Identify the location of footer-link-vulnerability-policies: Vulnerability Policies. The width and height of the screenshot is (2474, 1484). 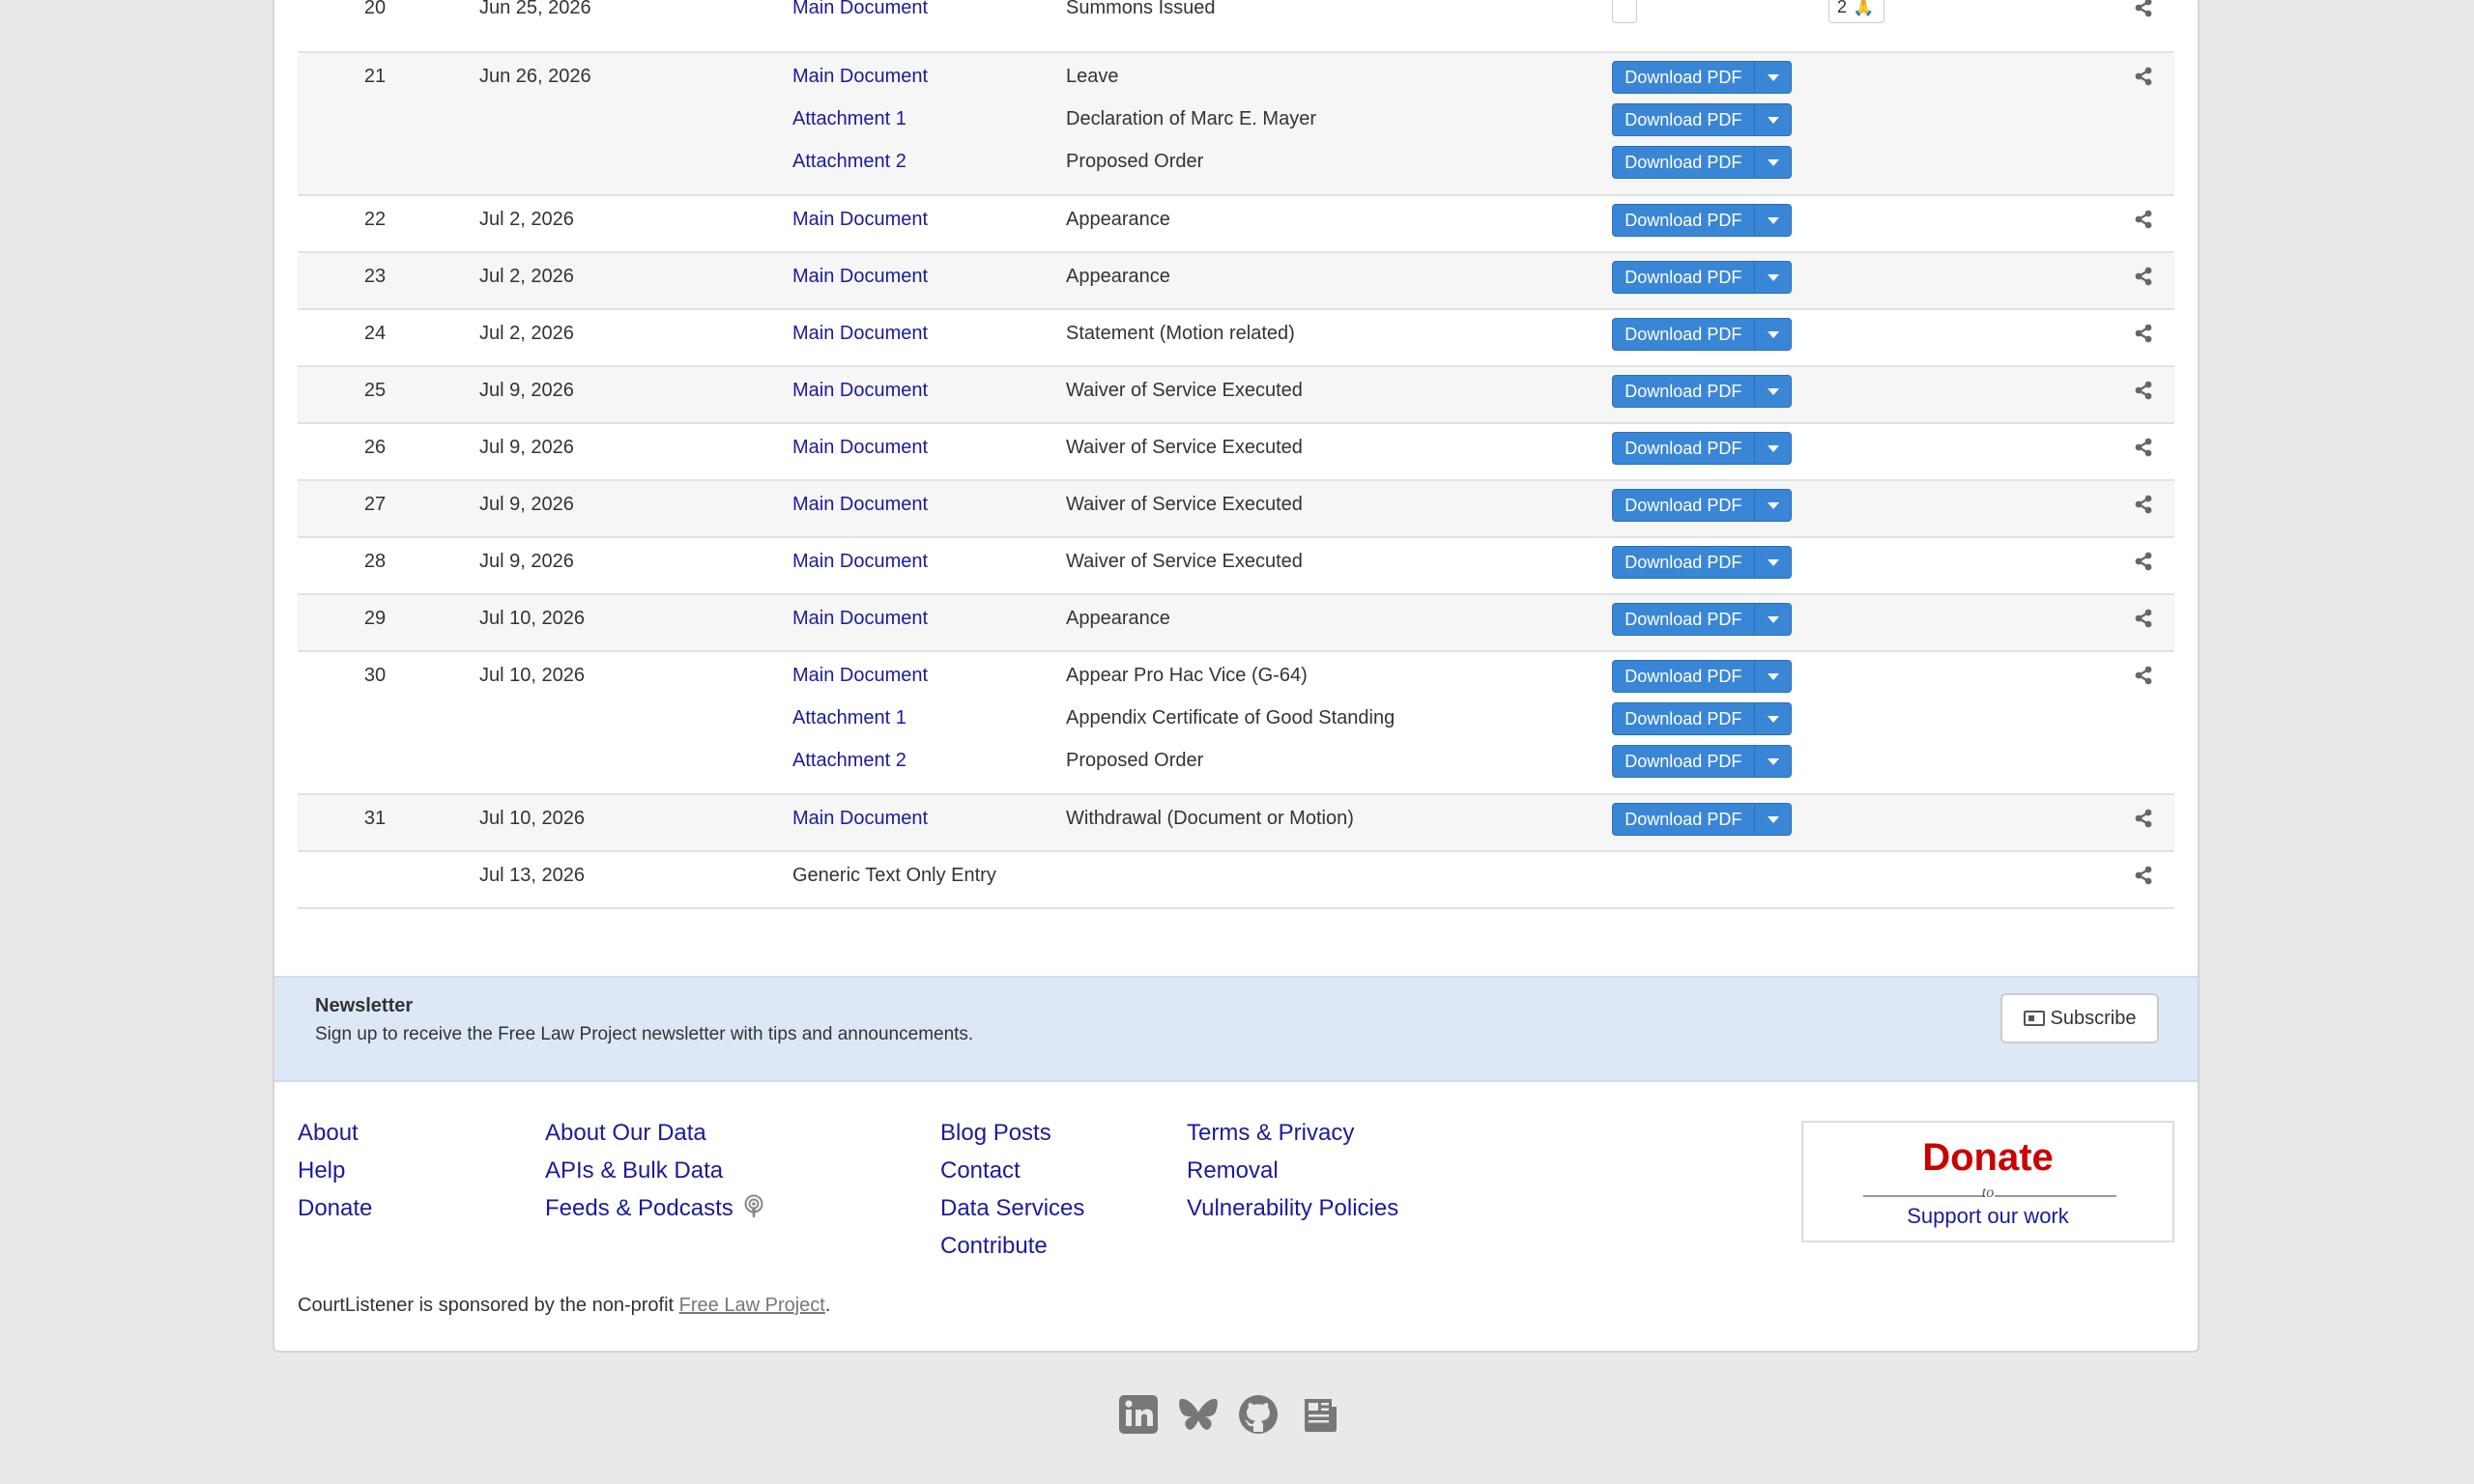
(1293, 1208).